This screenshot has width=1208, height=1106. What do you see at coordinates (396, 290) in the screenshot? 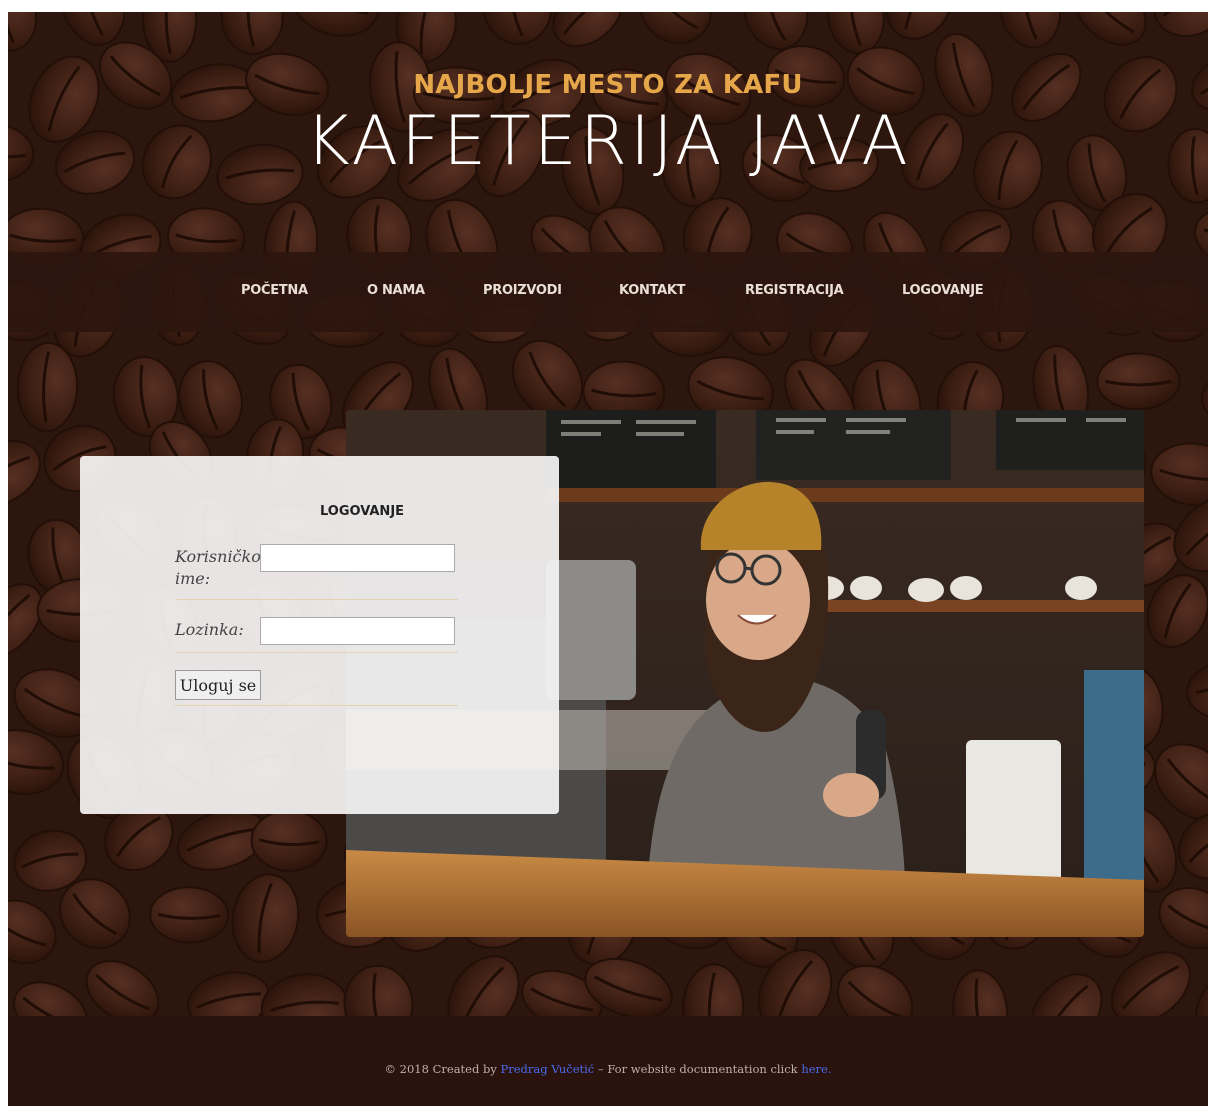
I see `nav-item-o-nama: O NAMA` at bounding box center [396, 290].